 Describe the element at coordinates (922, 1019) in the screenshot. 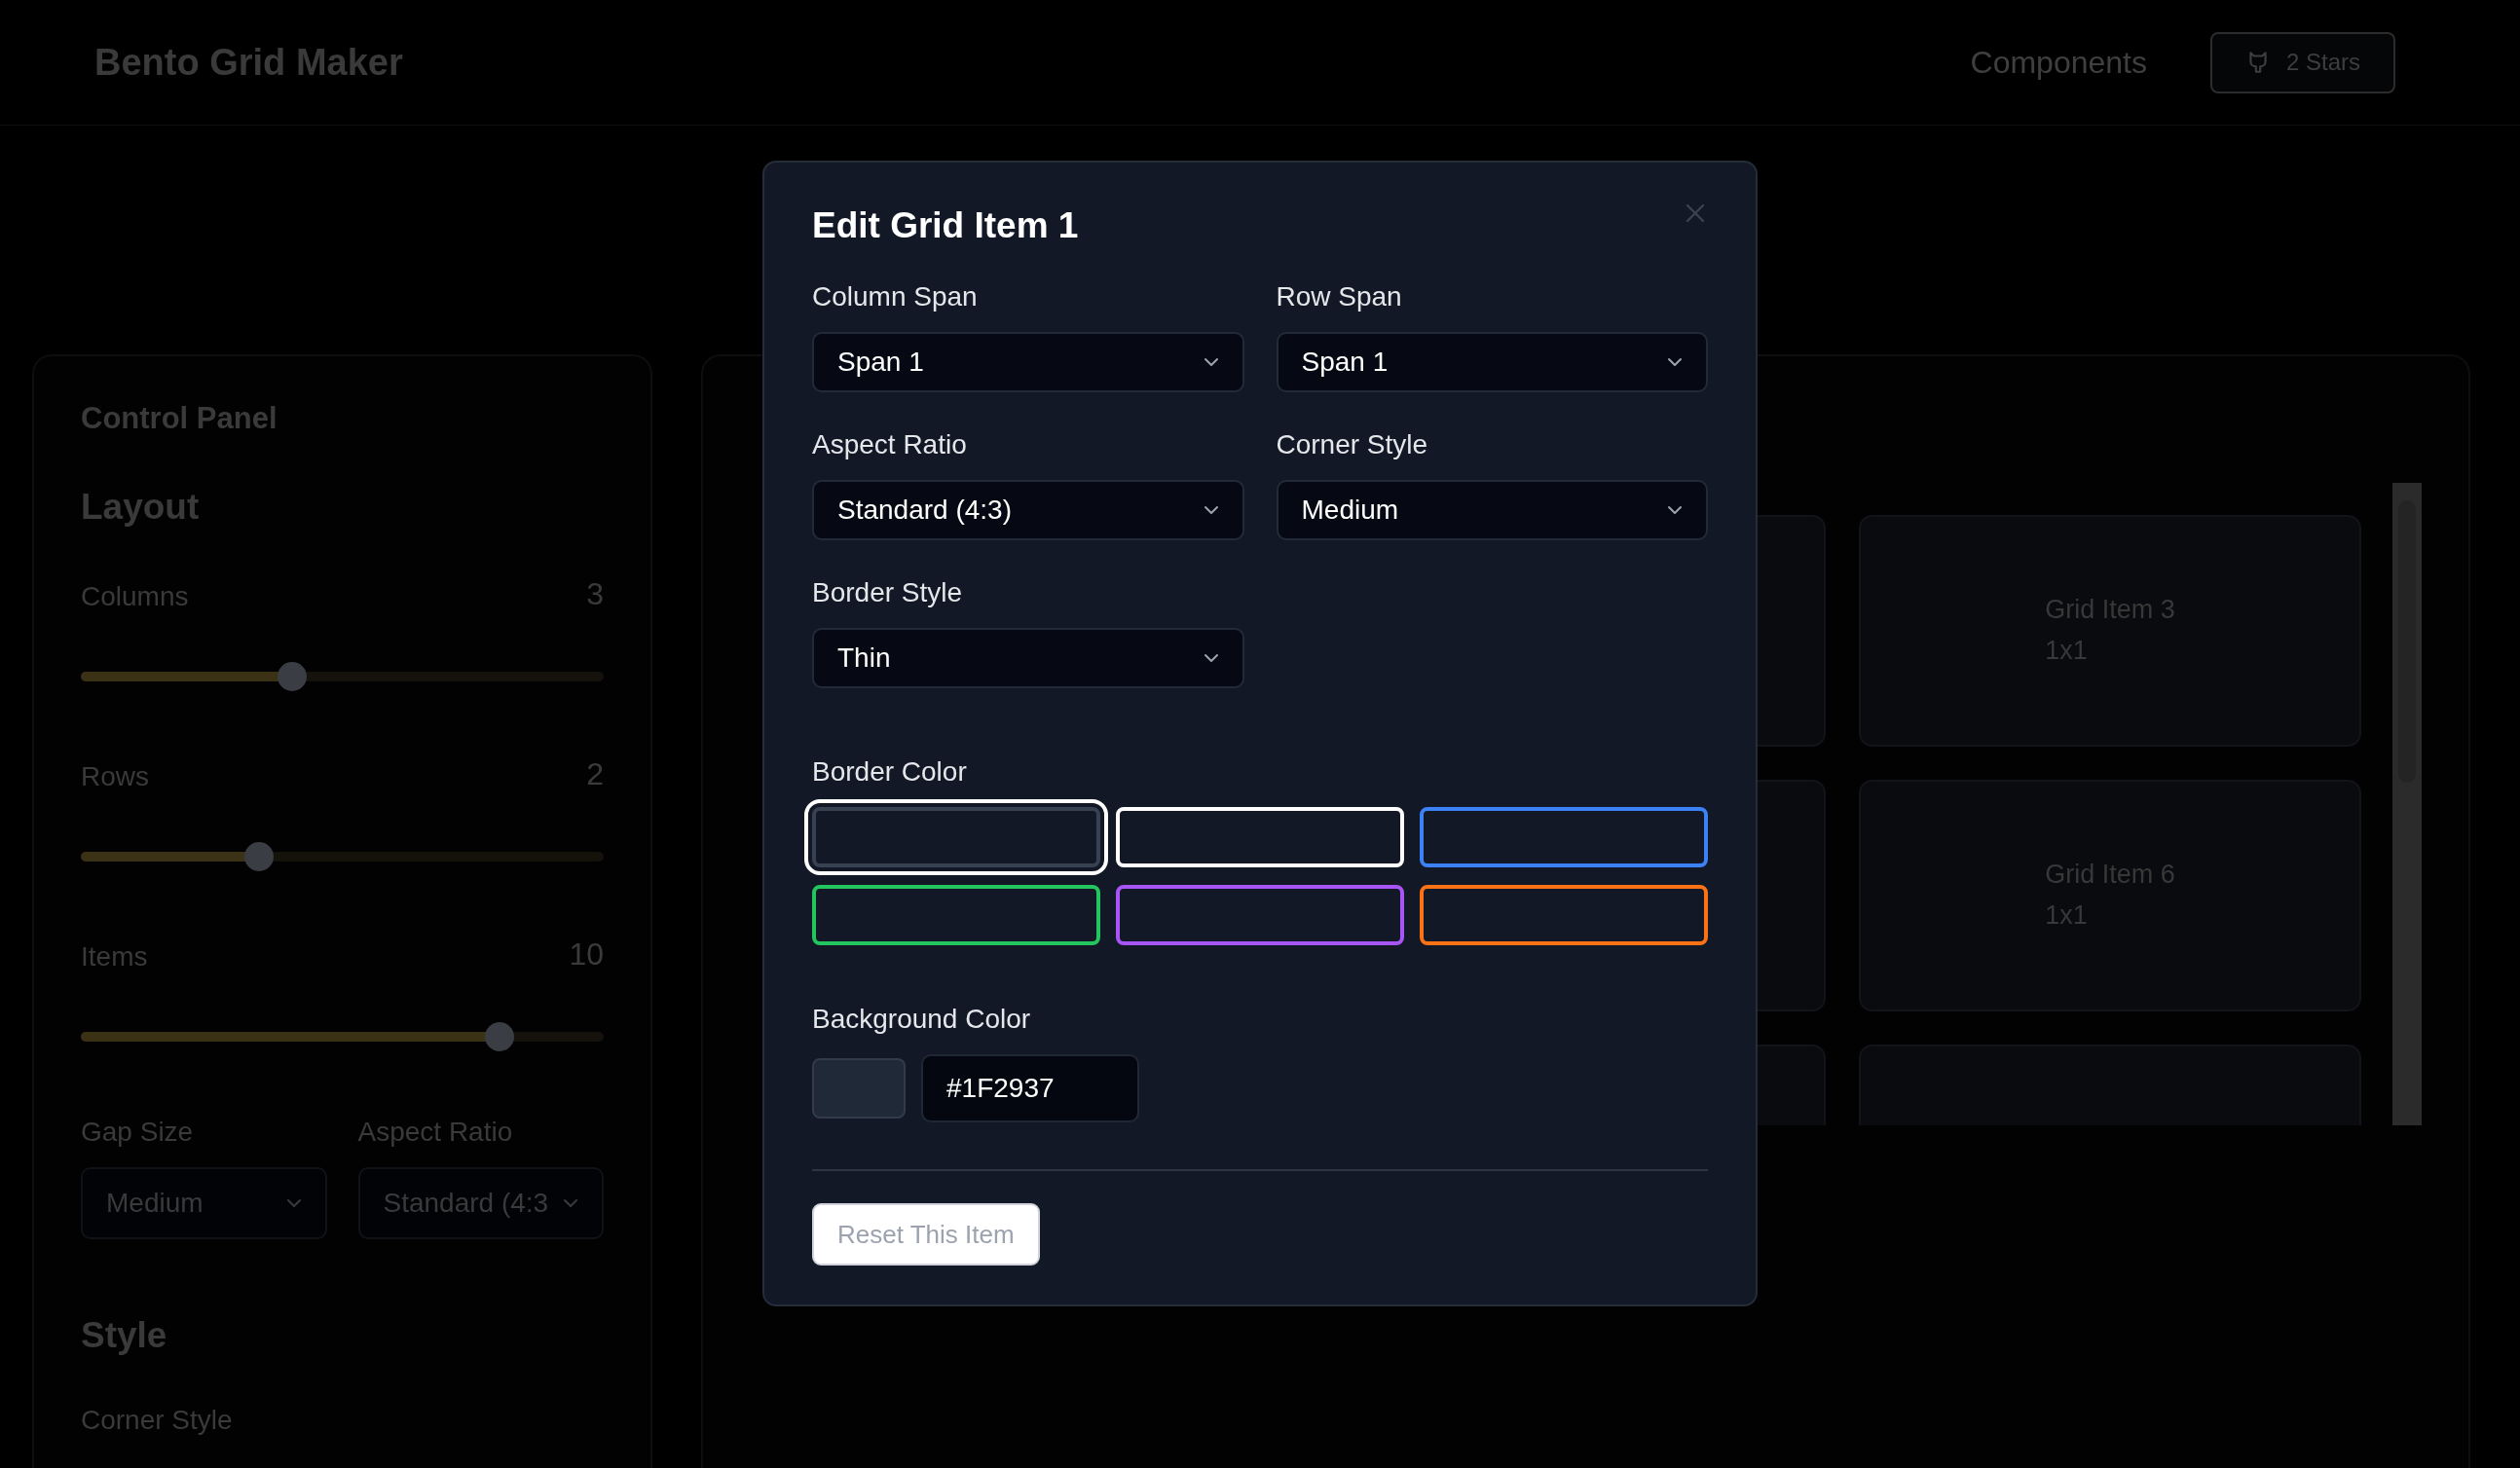

I see `field-label: Background Color` at that location.